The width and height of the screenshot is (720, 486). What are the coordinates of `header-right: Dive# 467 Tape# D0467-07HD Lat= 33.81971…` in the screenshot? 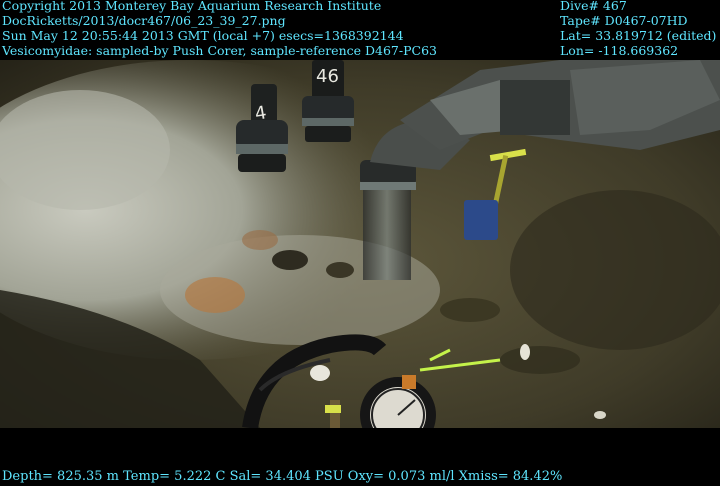 It's located at (638, 29).